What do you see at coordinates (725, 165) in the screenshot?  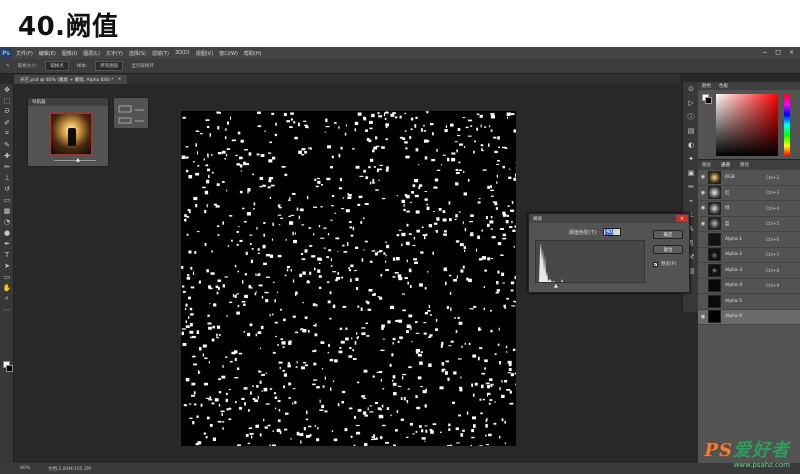 I see `tab-channels: 通道` at bounding box center [725, 165].